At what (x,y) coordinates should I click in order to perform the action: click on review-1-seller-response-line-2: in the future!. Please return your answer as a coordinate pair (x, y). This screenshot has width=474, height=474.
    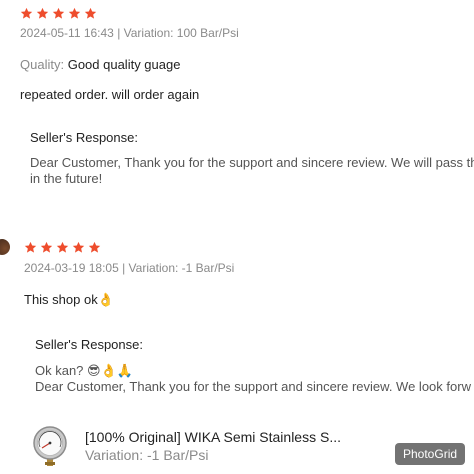
    Looking at the image, I should click on (66, 178).